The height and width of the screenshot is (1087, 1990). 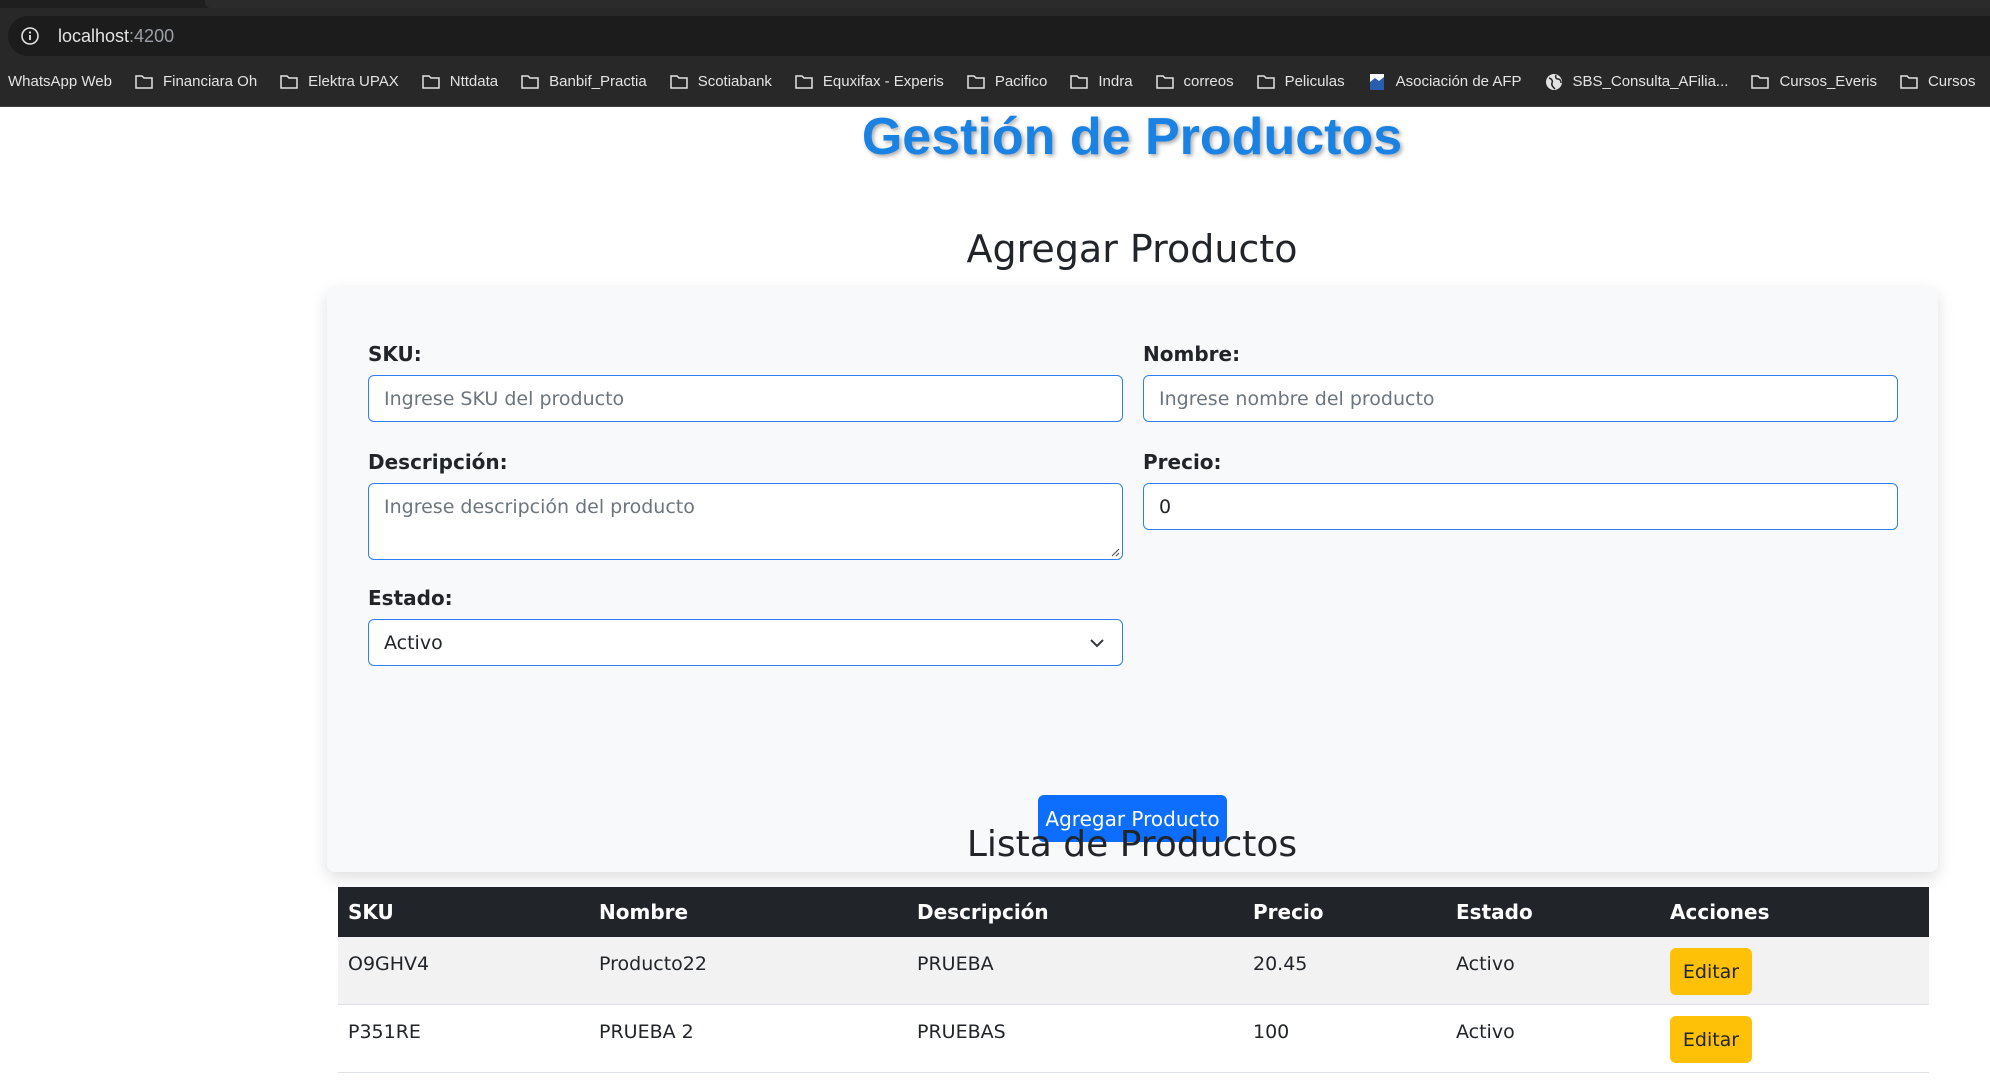 I want to click on cell-nombre: PRUEBA 2, so click(x=646, y=1032).